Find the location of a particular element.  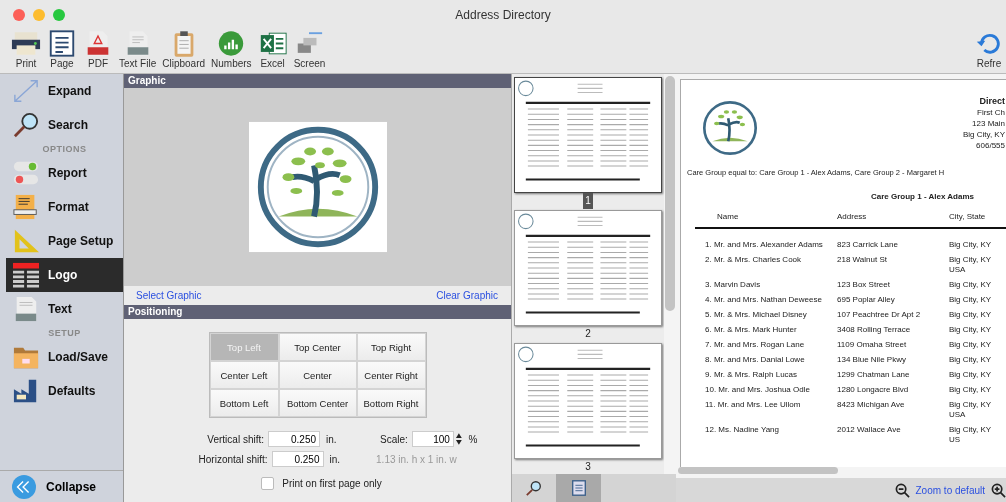

table-cell-text: 107 Peachtree Dr Apt 2 is located at coordinates (879, 315).